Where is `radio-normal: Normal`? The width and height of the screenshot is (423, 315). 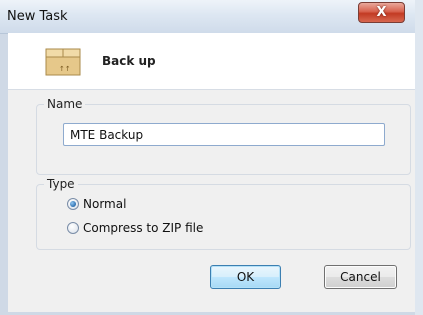 radio-normal: Normal is located at coordinates (96, 204).